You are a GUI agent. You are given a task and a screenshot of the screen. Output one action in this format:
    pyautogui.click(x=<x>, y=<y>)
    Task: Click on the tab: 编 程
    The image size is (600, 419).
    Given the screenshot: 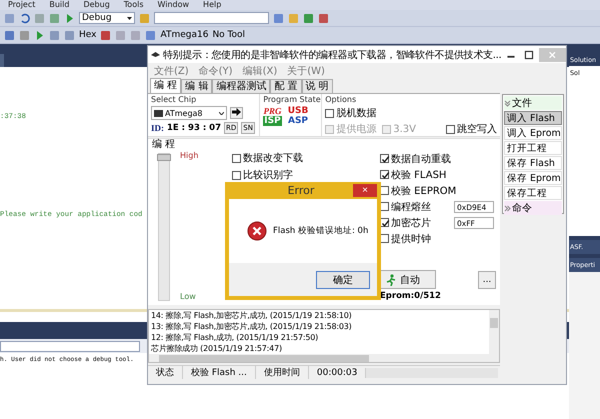 What is the action you would take?
    pyautogui.click(x=166, y=85)
    